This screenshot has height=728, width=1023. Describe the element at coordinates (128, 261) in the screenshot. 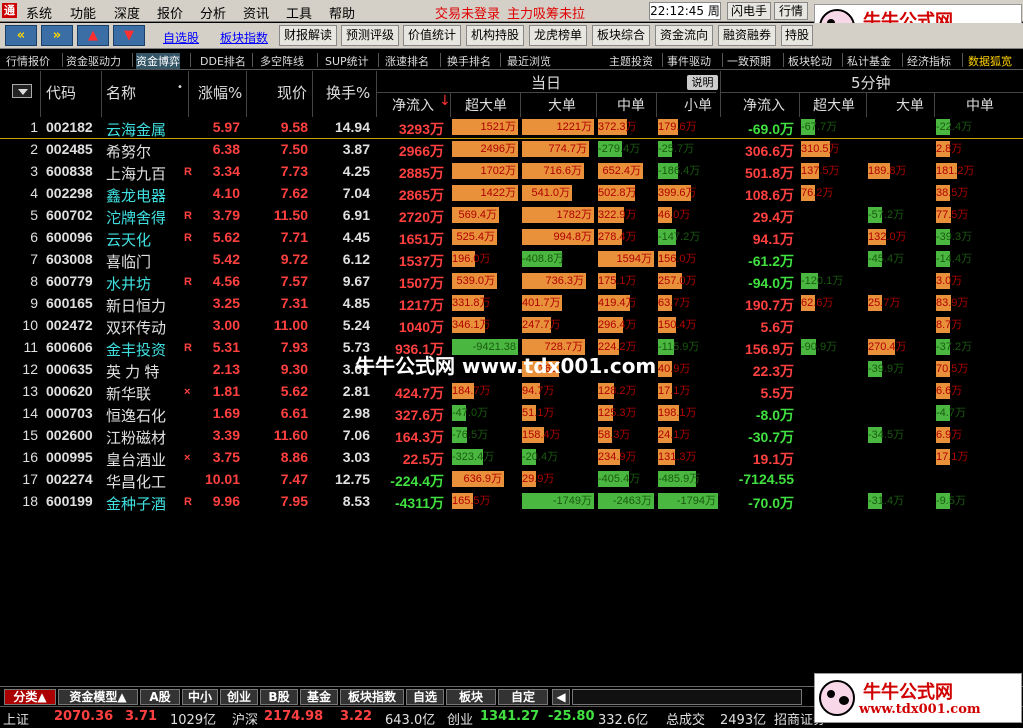

I see `stock-name: 喜临门` at that location.